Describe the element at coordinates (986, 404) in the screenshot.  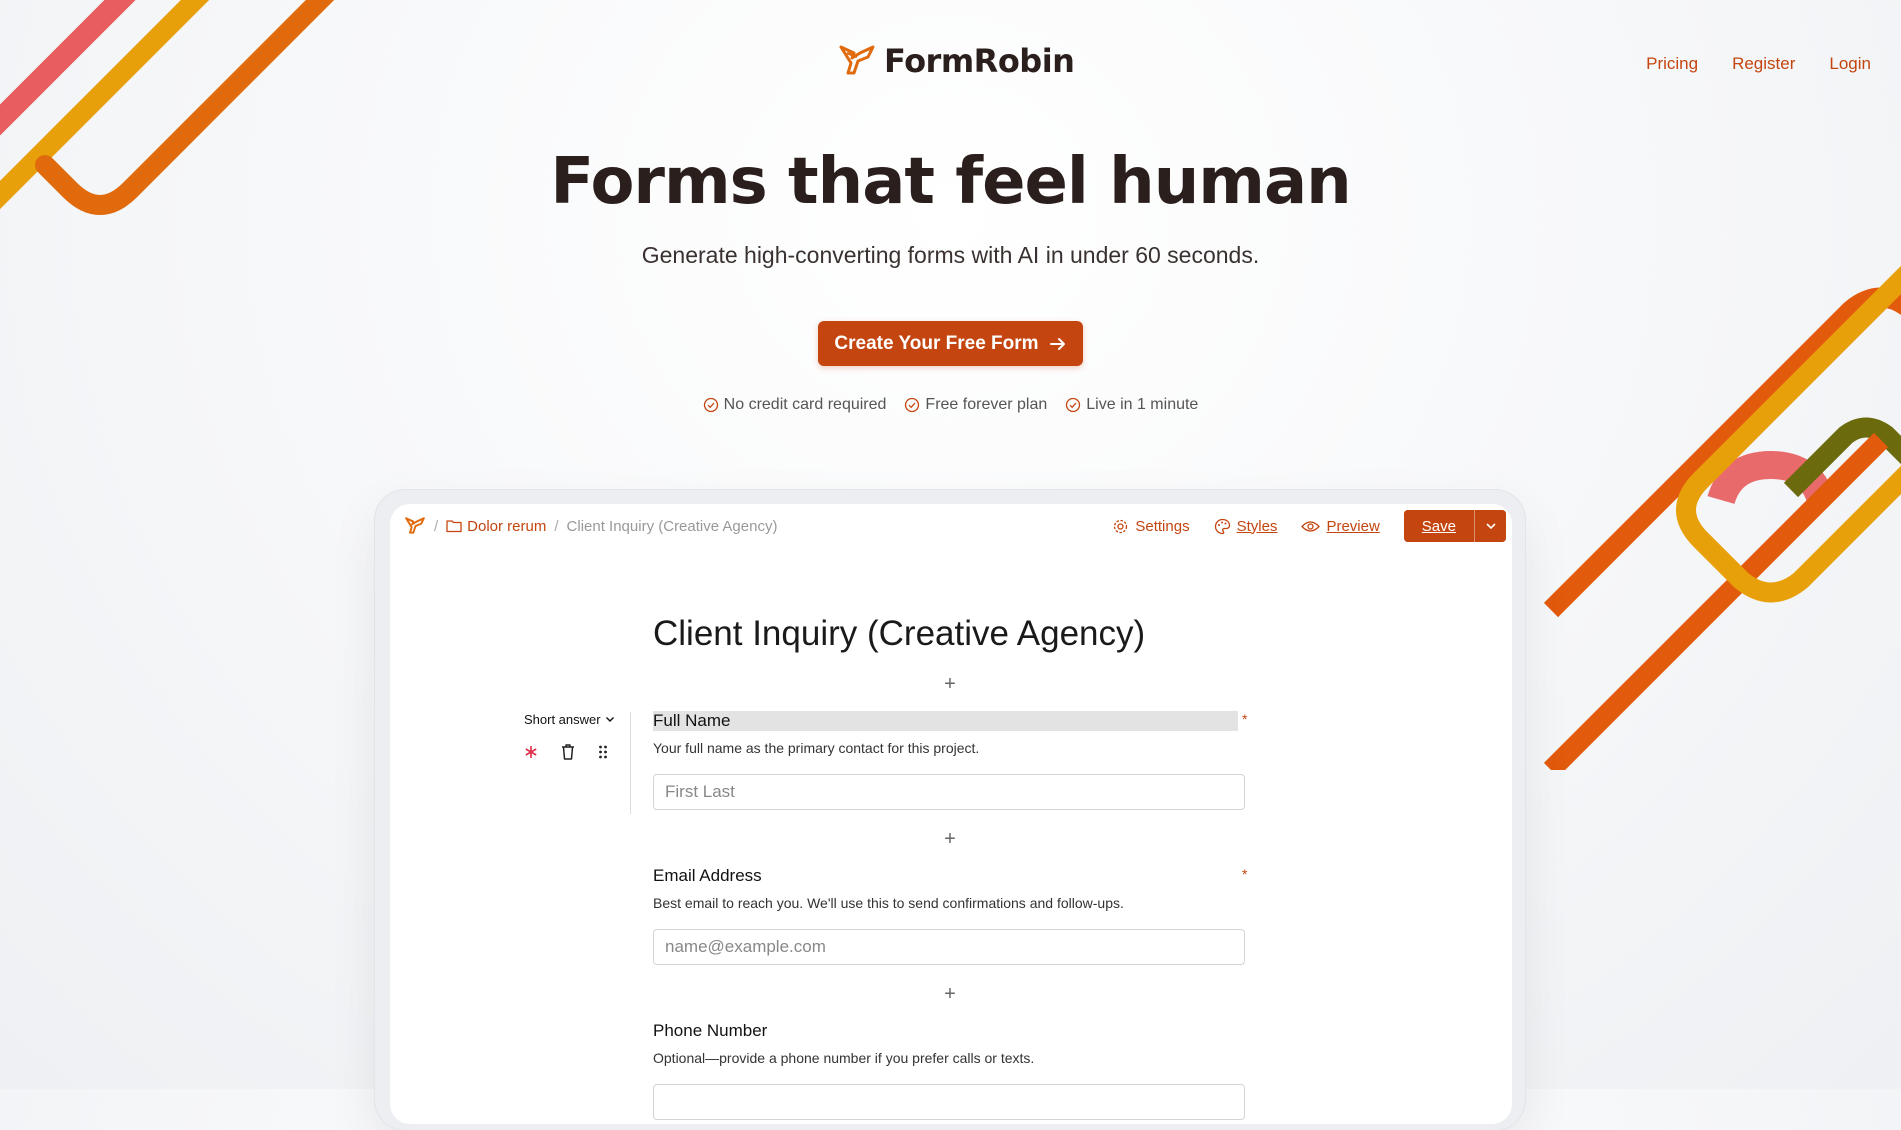
I see `perk-label: Free forever plan` at that location.